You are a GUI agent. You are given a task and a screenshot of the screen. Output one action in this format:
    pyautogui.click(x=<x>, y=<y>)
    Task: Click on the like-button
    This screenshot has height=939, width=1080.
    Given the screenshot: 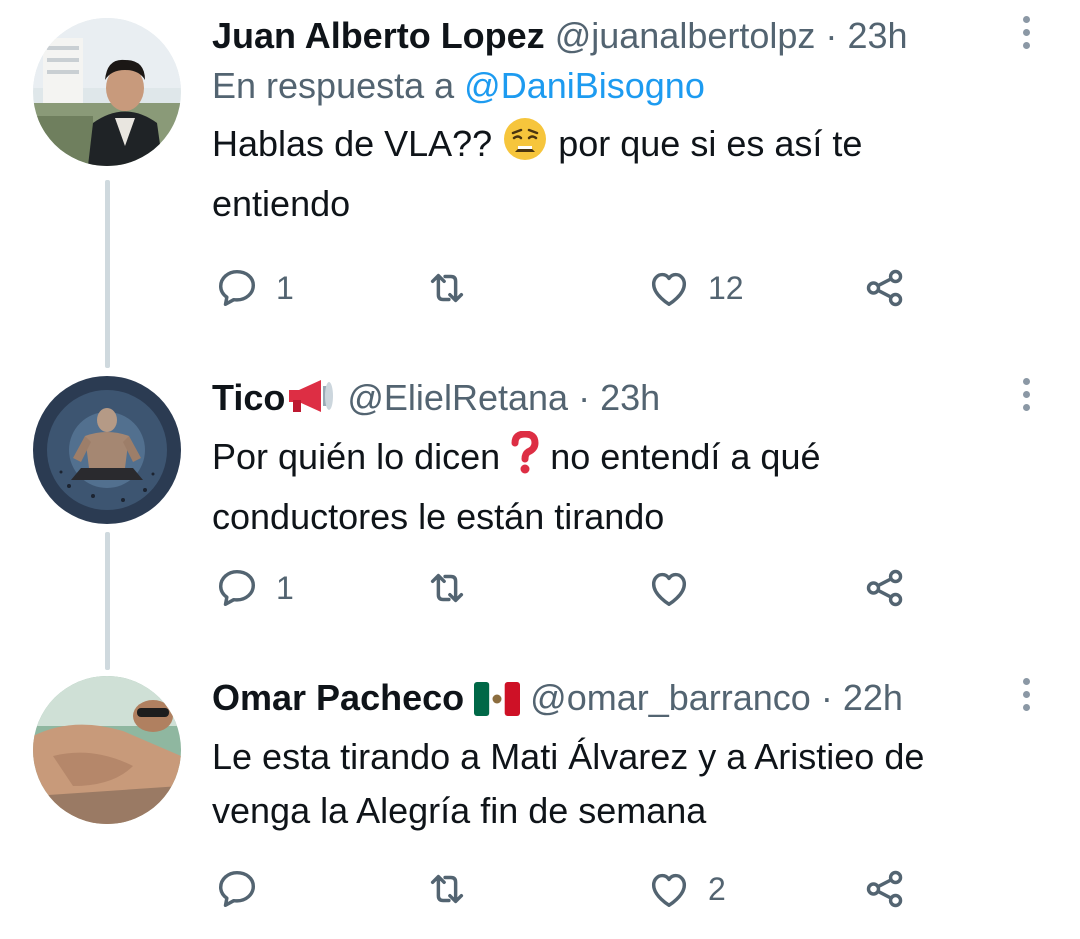 What is the action you would take?
    pyautogui.click(x=677, y=588)
    